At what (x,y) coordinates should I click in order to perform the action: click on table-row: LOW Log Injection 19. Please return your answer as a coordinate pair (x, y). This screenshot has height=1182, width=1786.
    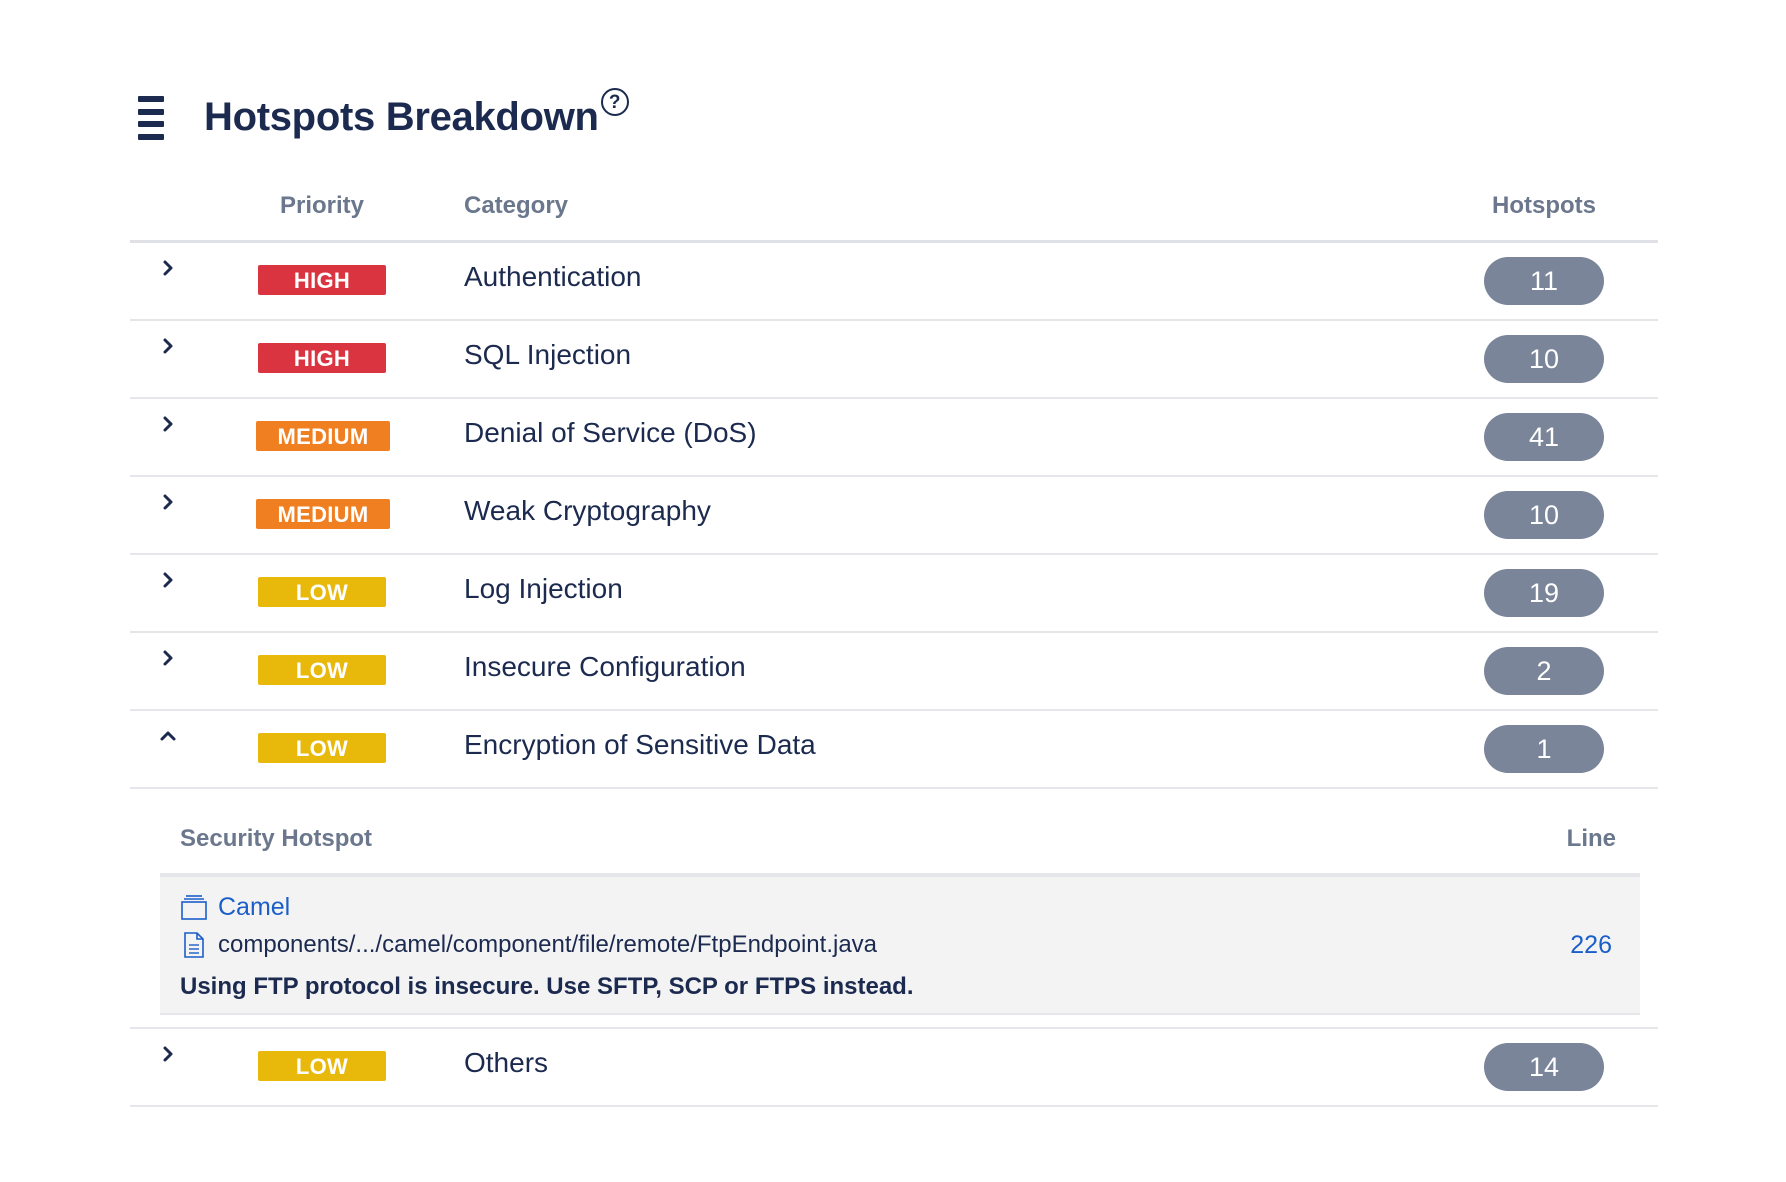
    Looking at the image, I should click on (894, 594).